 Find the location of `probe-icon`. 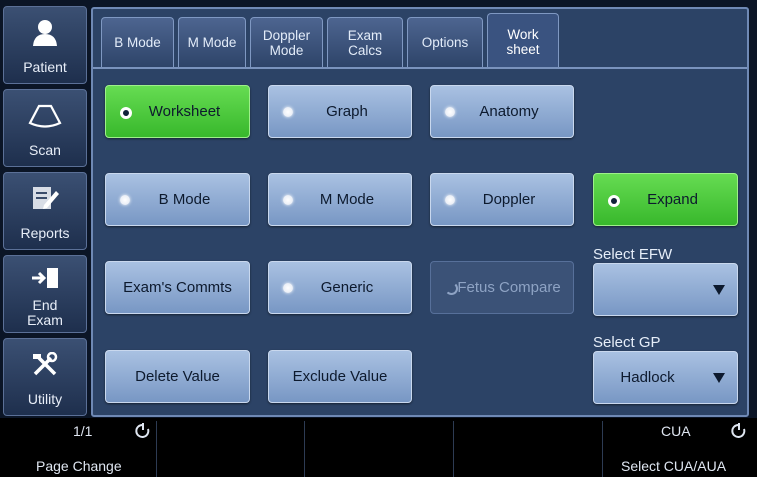

probe-icon is located at coordinates (45, 116).